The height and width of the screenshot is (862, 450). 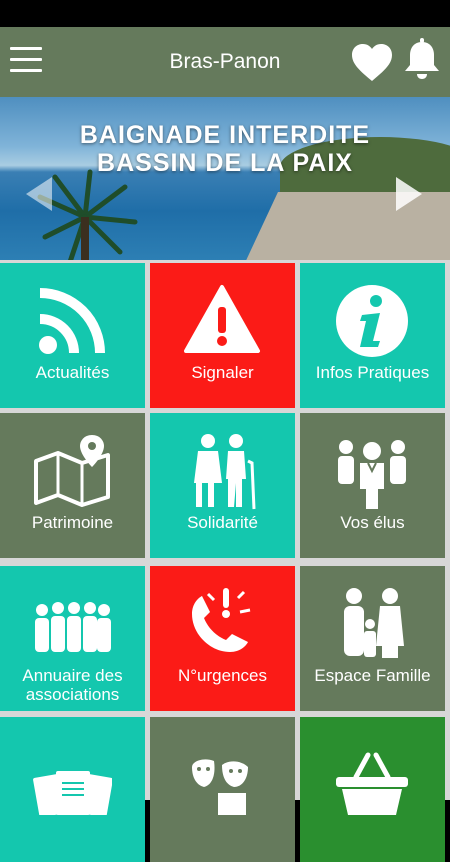 I want to click on tile-espace-famille: Espace Famille, so click(x=372, y=638).